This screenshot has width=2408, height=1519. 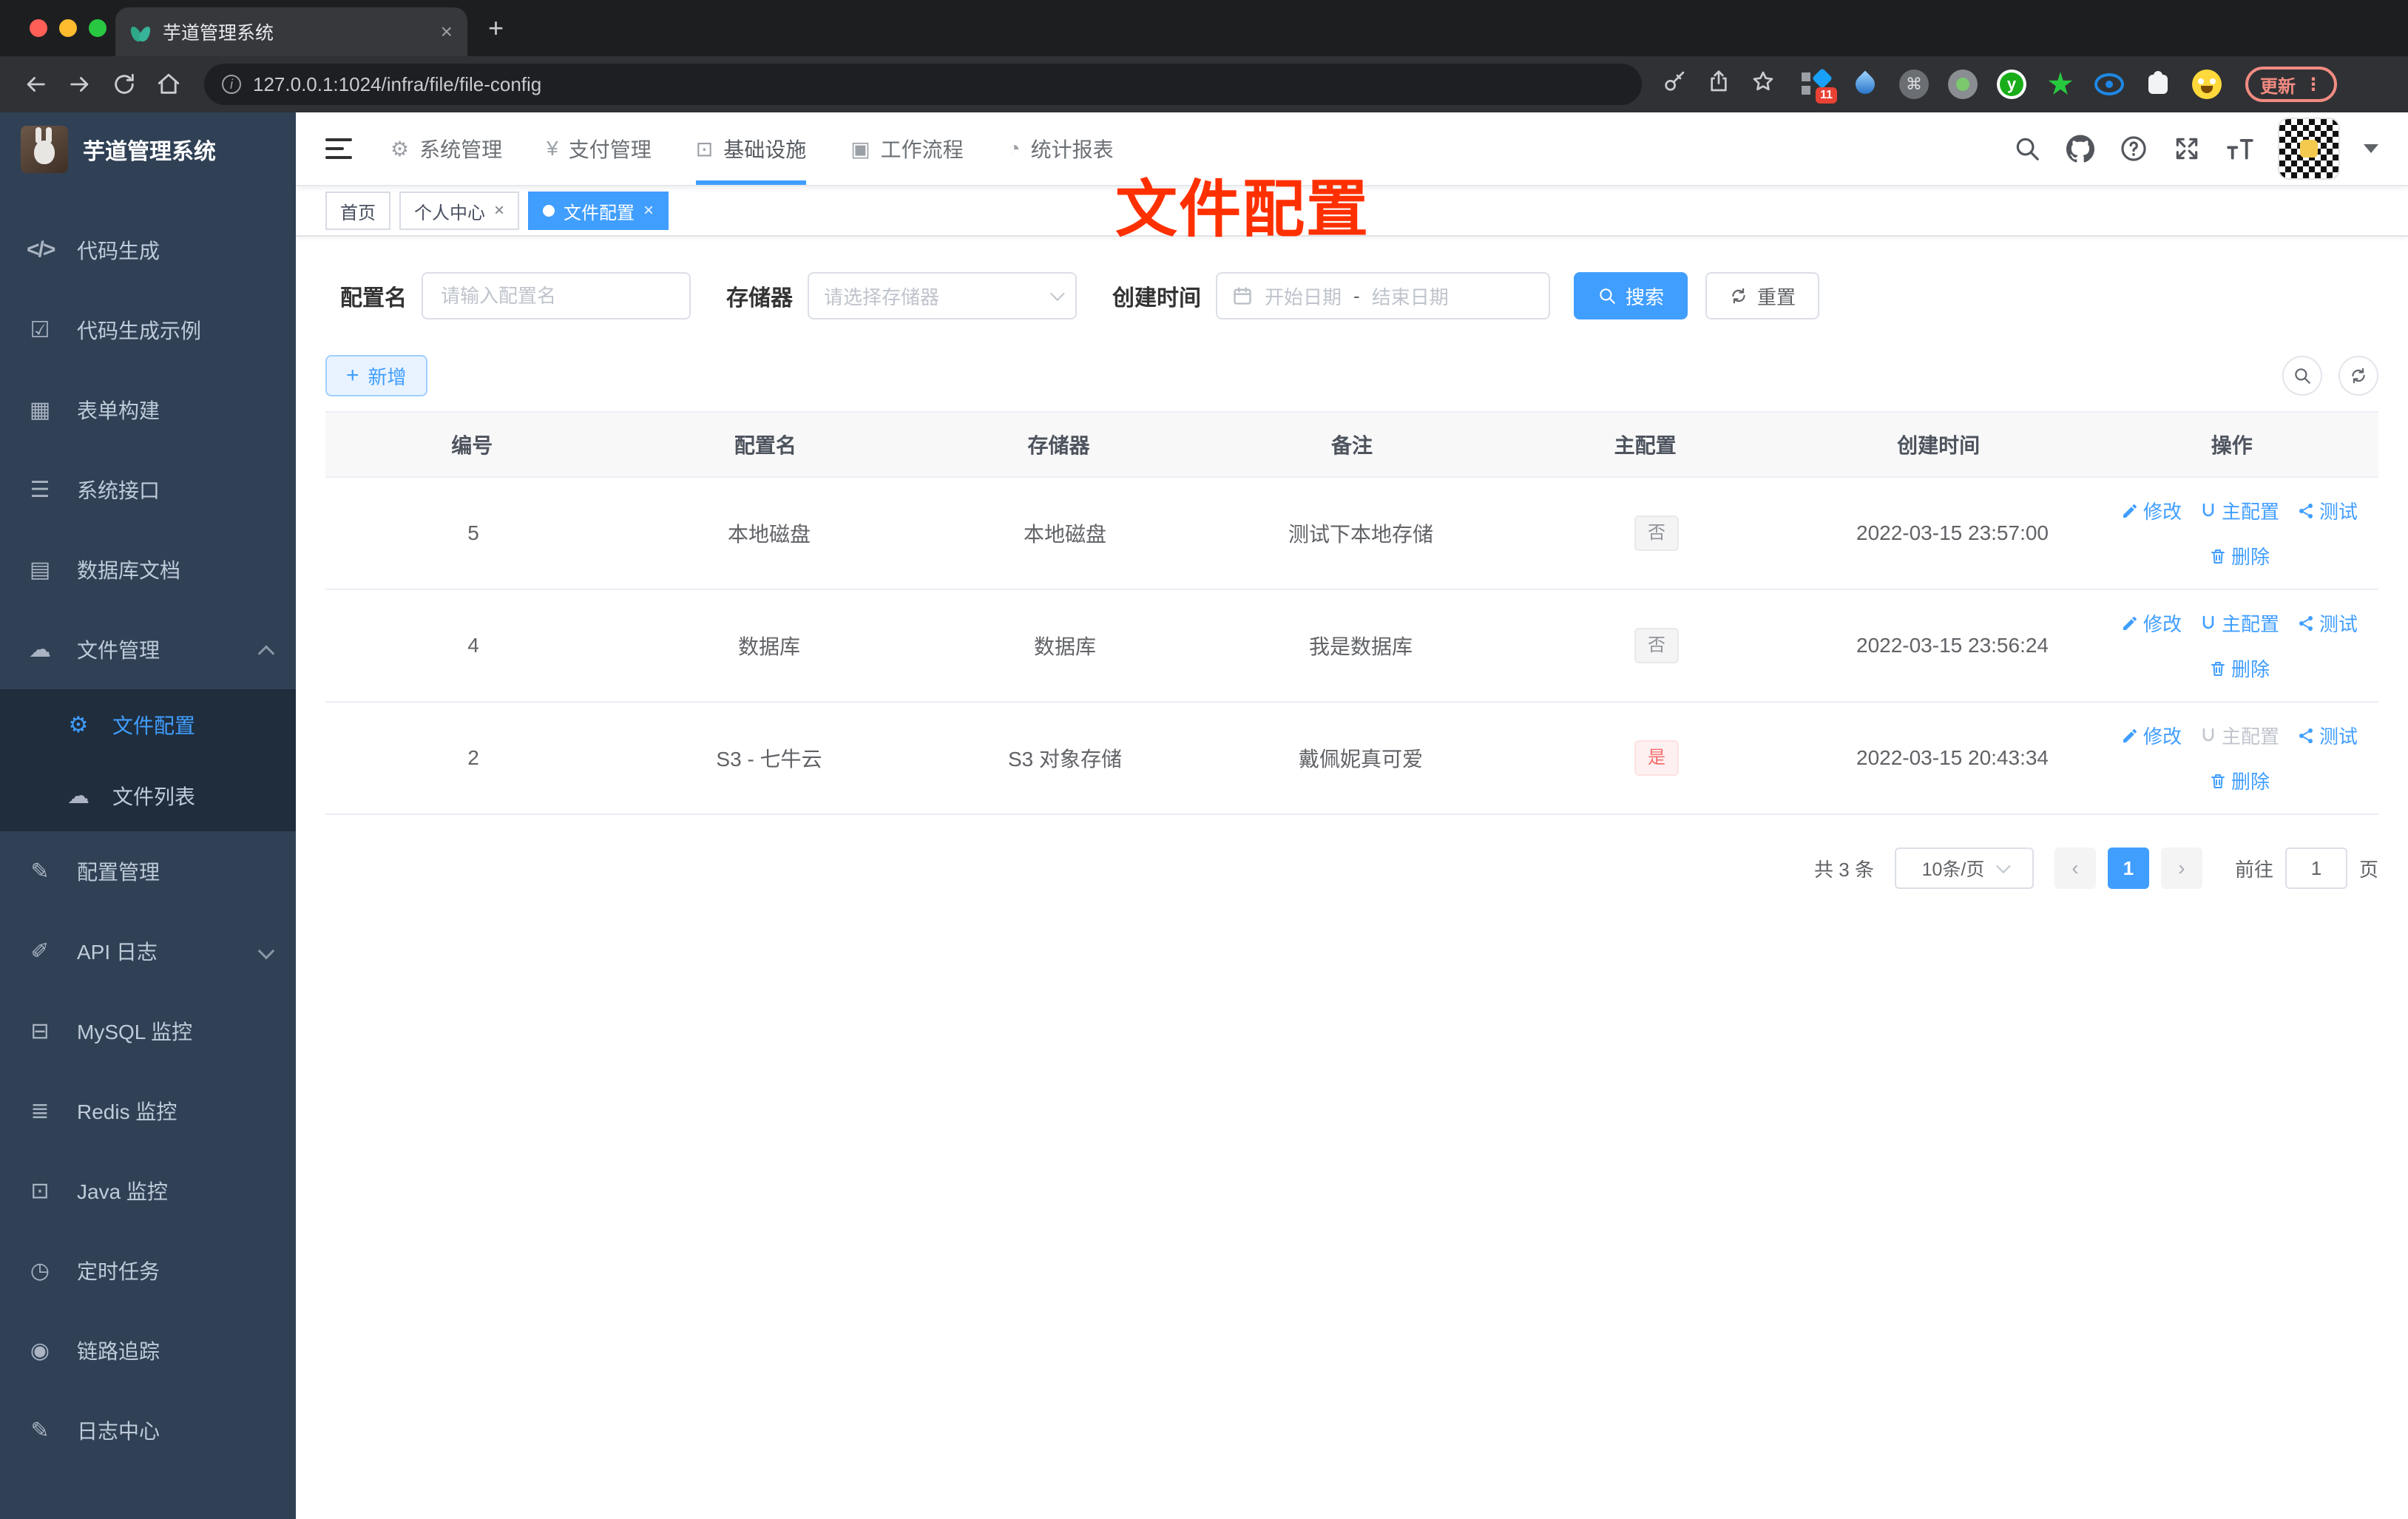 I want to click on reset-button: 重置, so click(x=1762, y=295).